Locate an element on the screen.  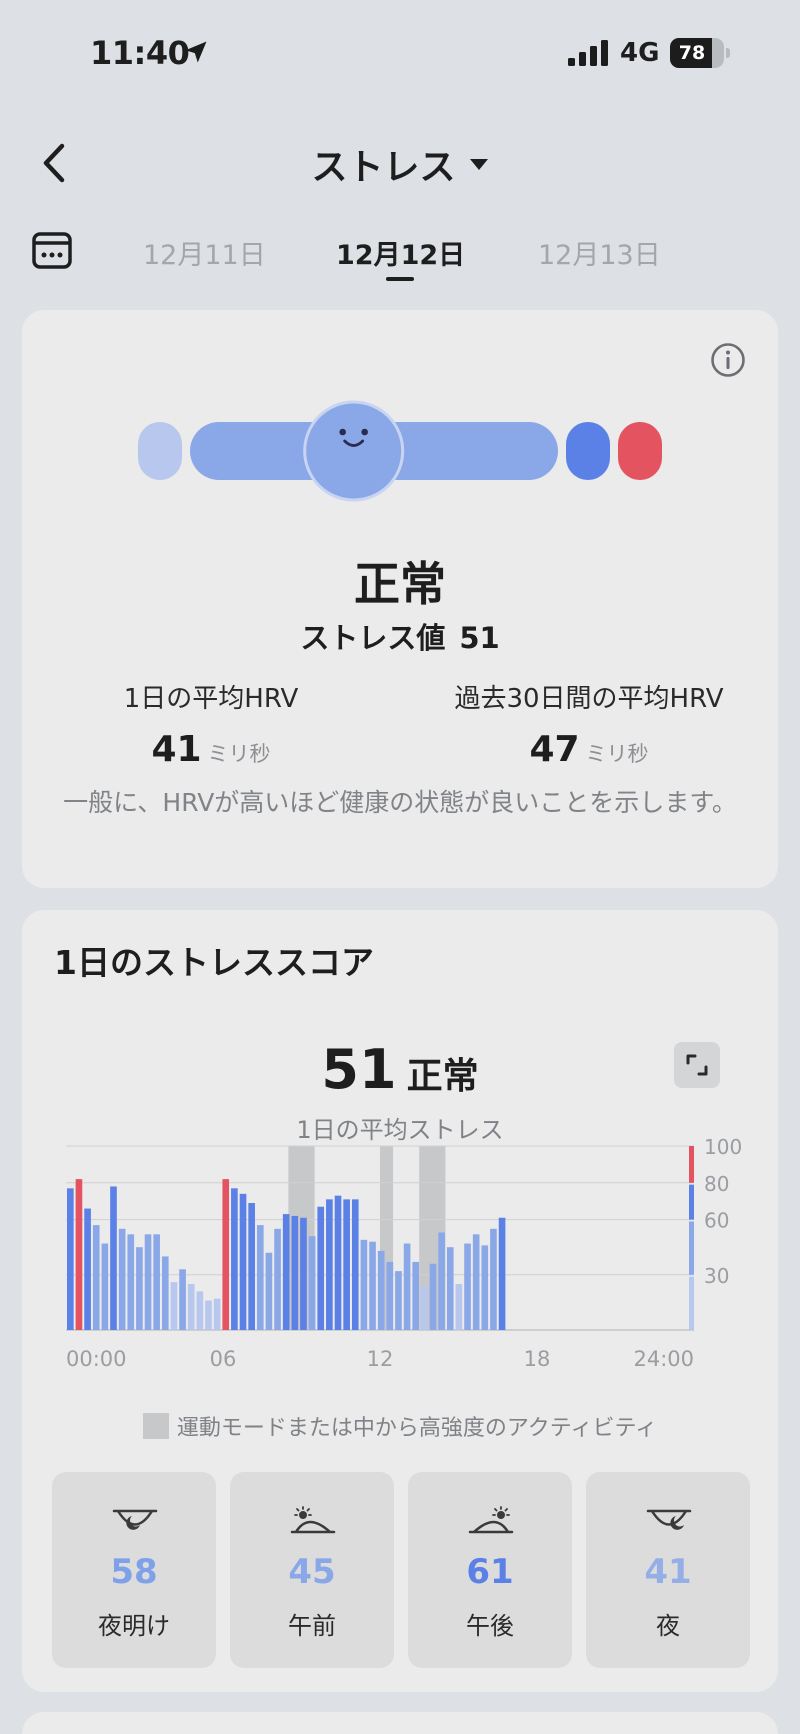
status-time: 11:40 is located at coordinates (140, 53).